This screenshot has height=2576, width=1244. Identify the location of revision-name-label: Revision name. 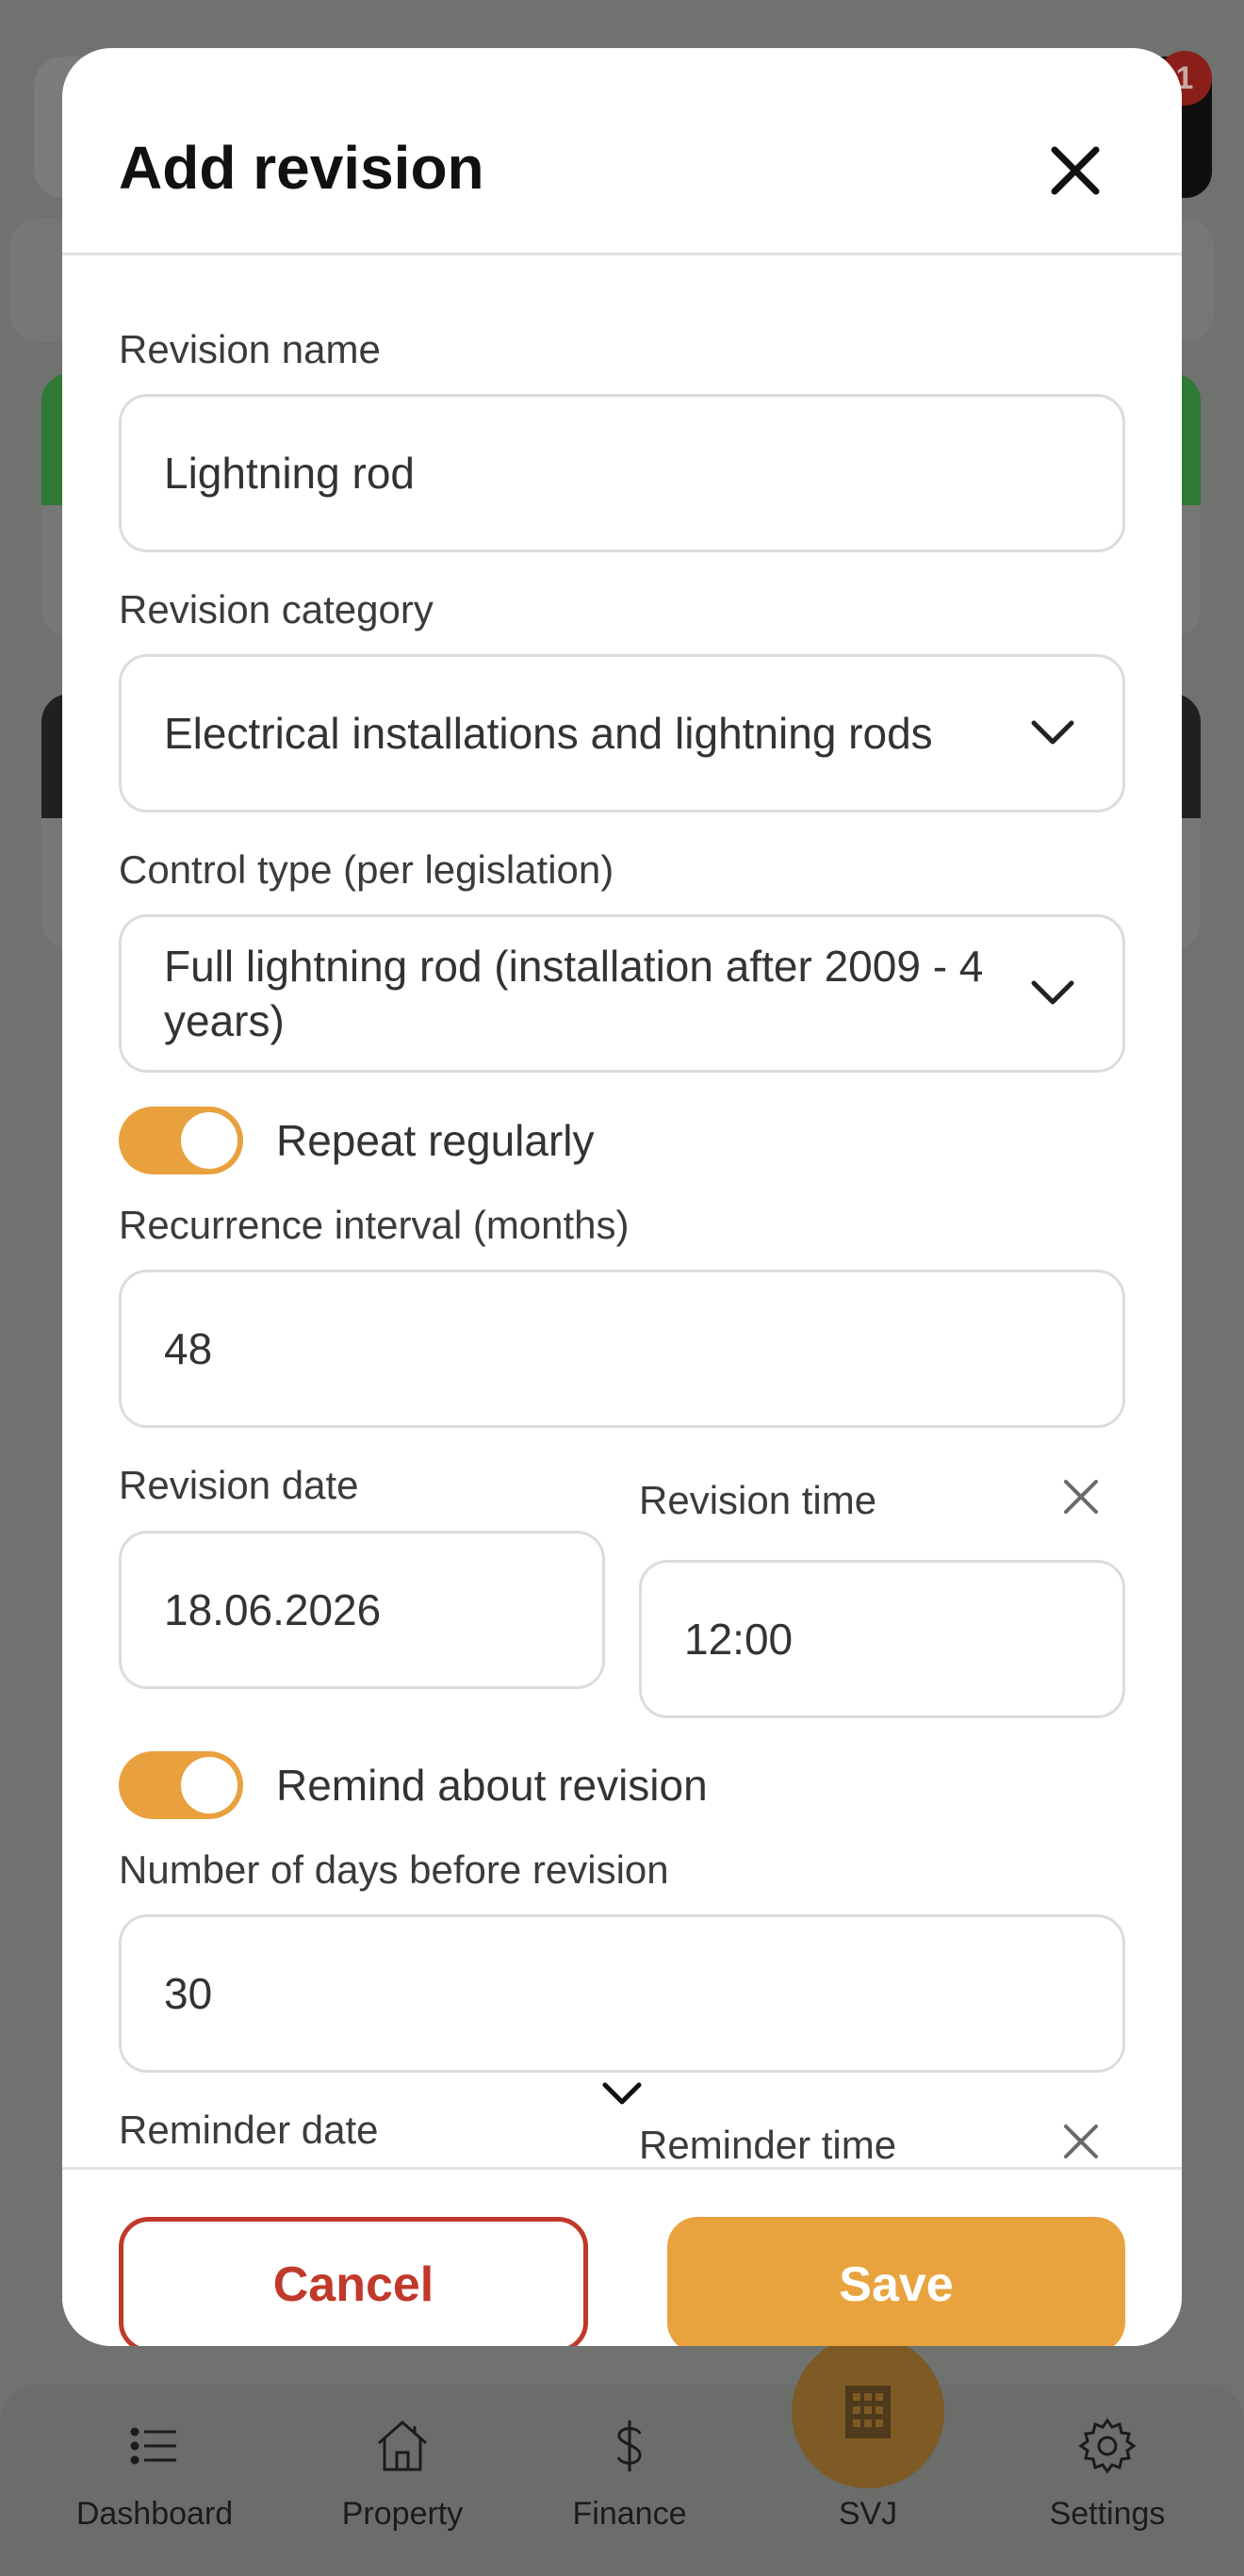
(250, 349).